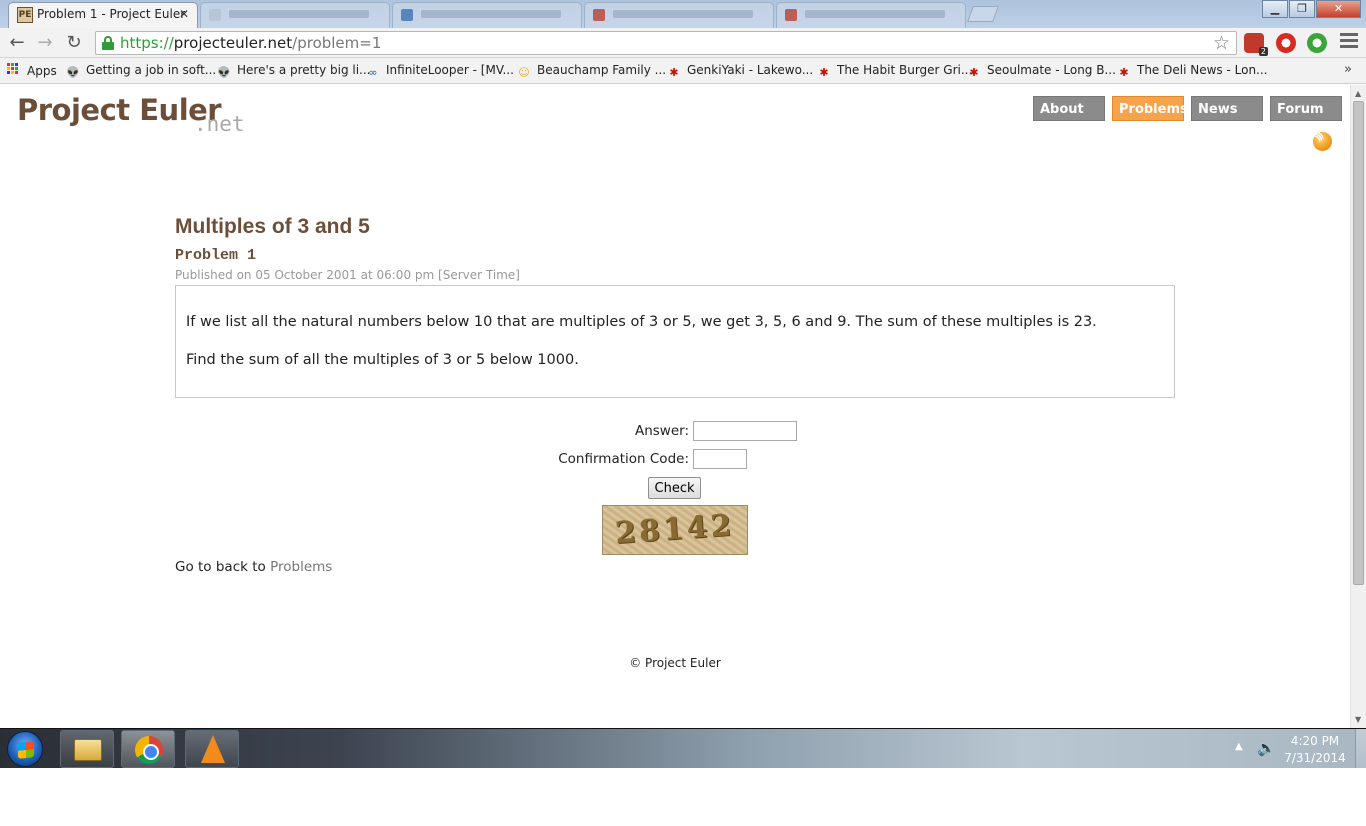 The width and height of the screenshot is (1366, 826). Describe the element at coordinates (675, 663) in the screenshot. I see `footer-copyright: © Project Euler` at that location.